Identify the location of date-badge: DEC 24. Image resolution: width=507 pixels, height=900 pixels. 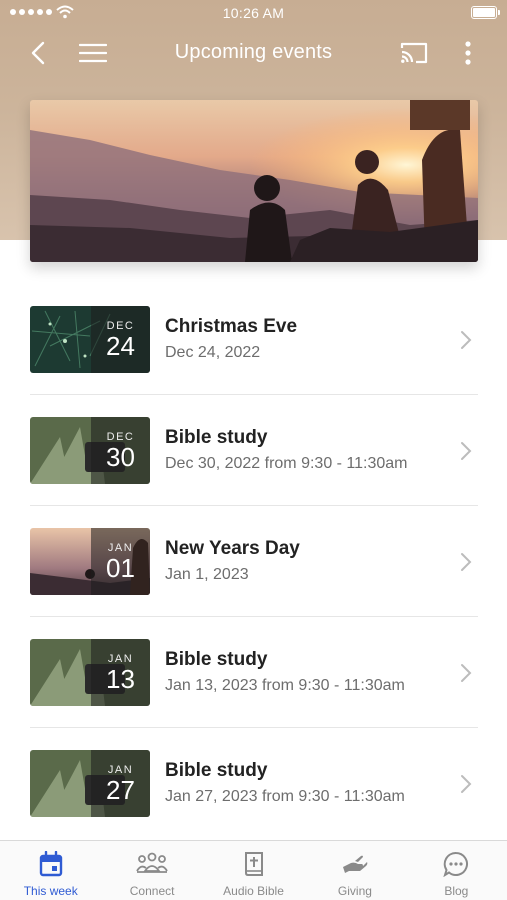
(120, 339).